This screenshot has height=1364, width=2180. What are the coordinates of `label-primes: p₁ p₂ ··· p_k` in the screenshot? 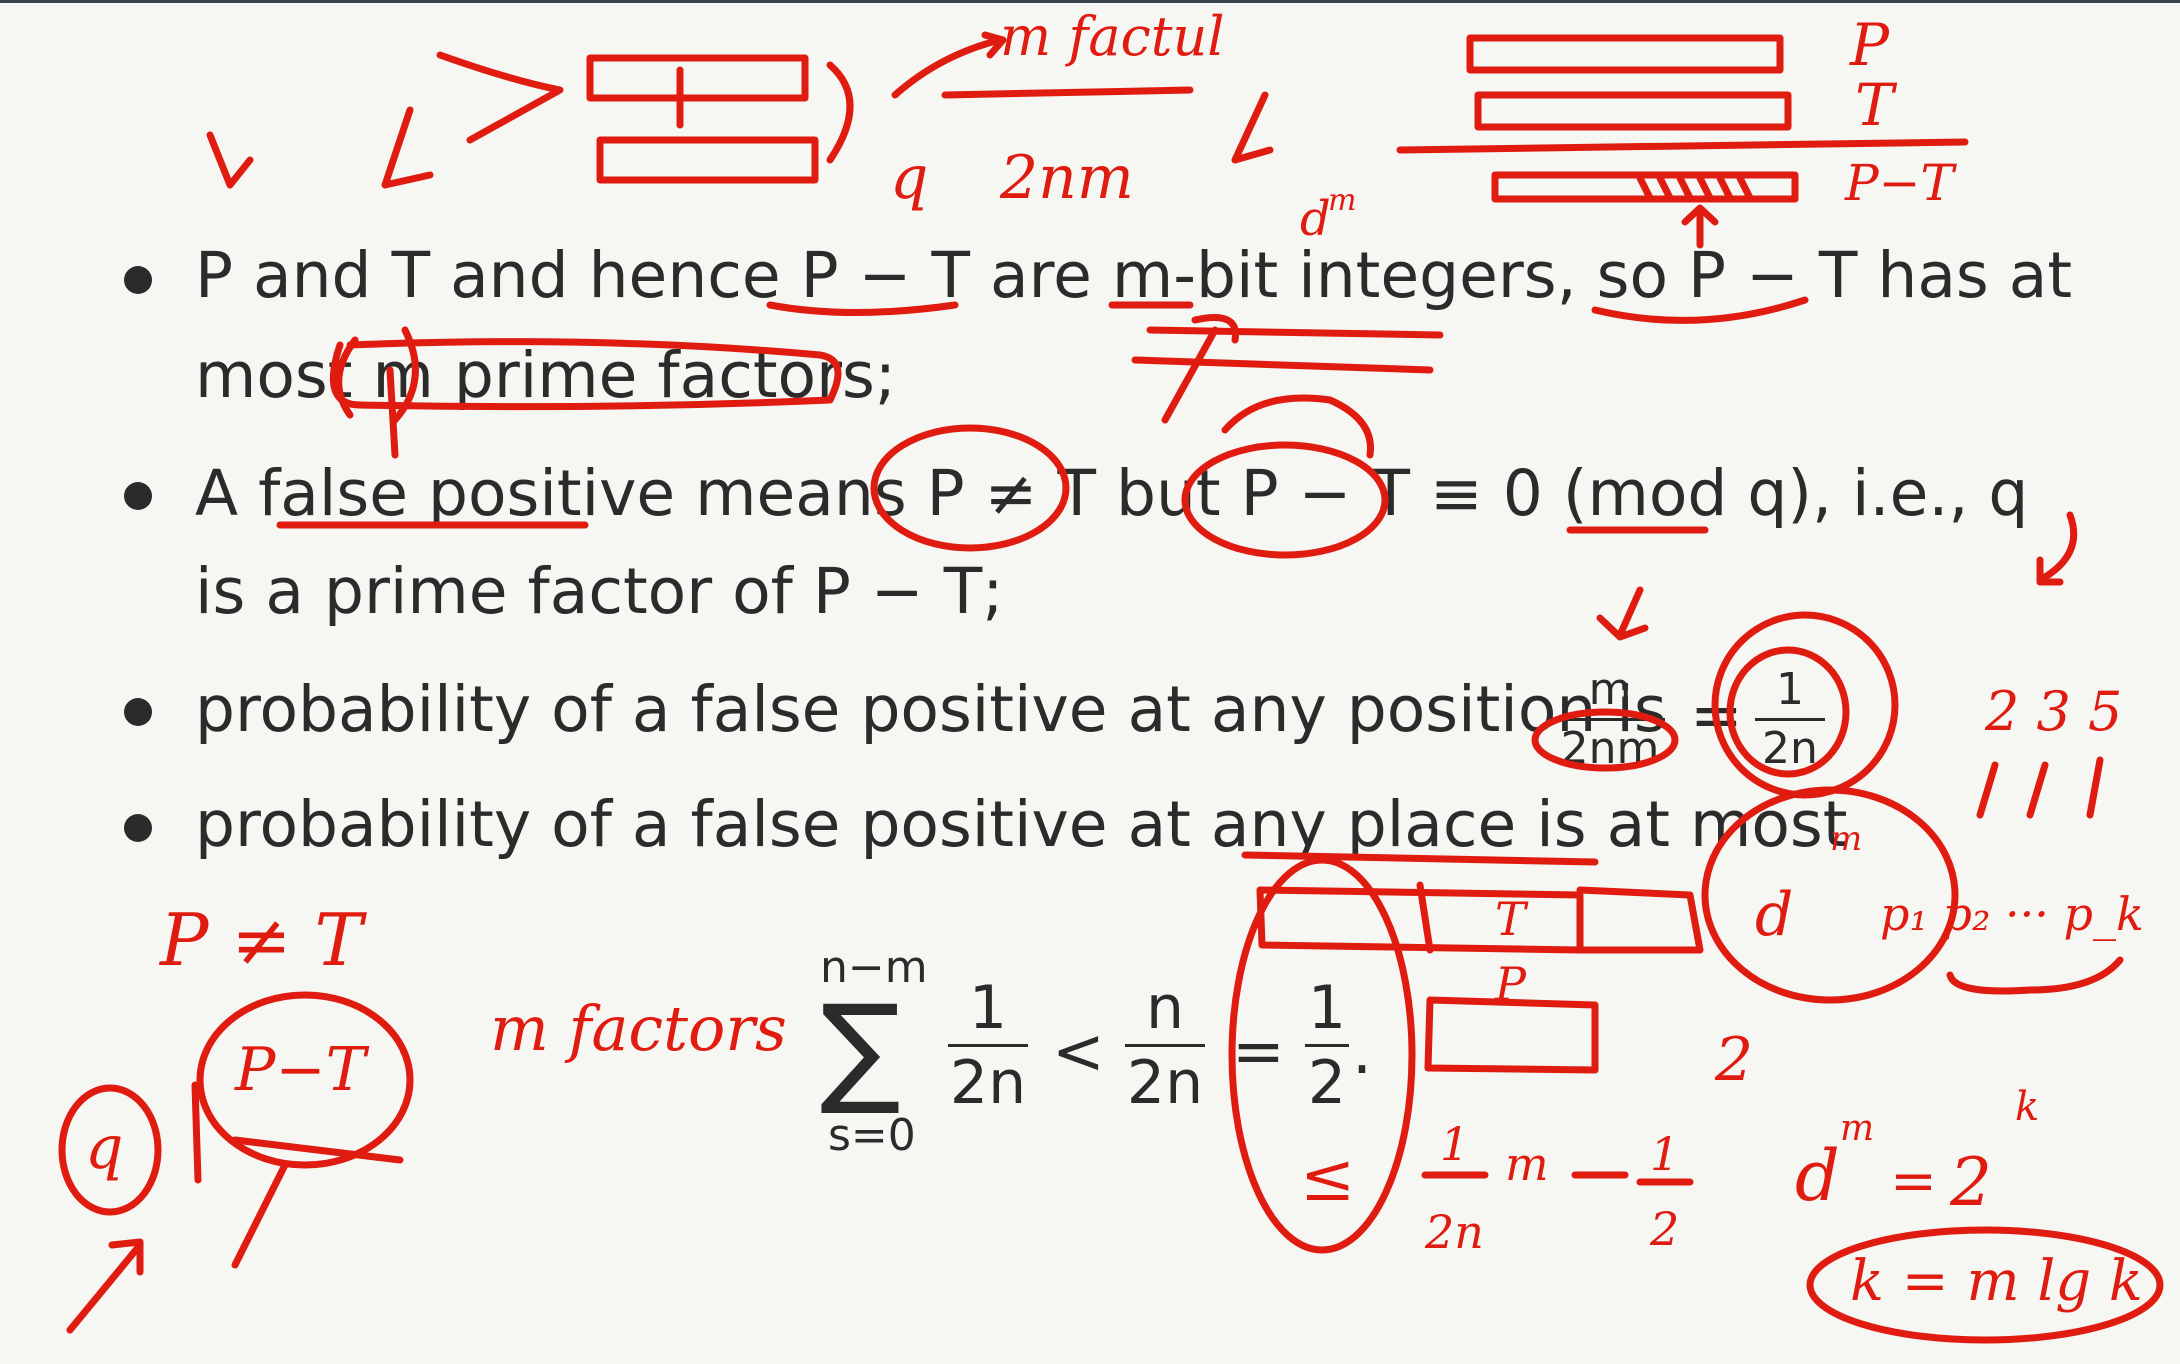 It's located at (2012, 914).